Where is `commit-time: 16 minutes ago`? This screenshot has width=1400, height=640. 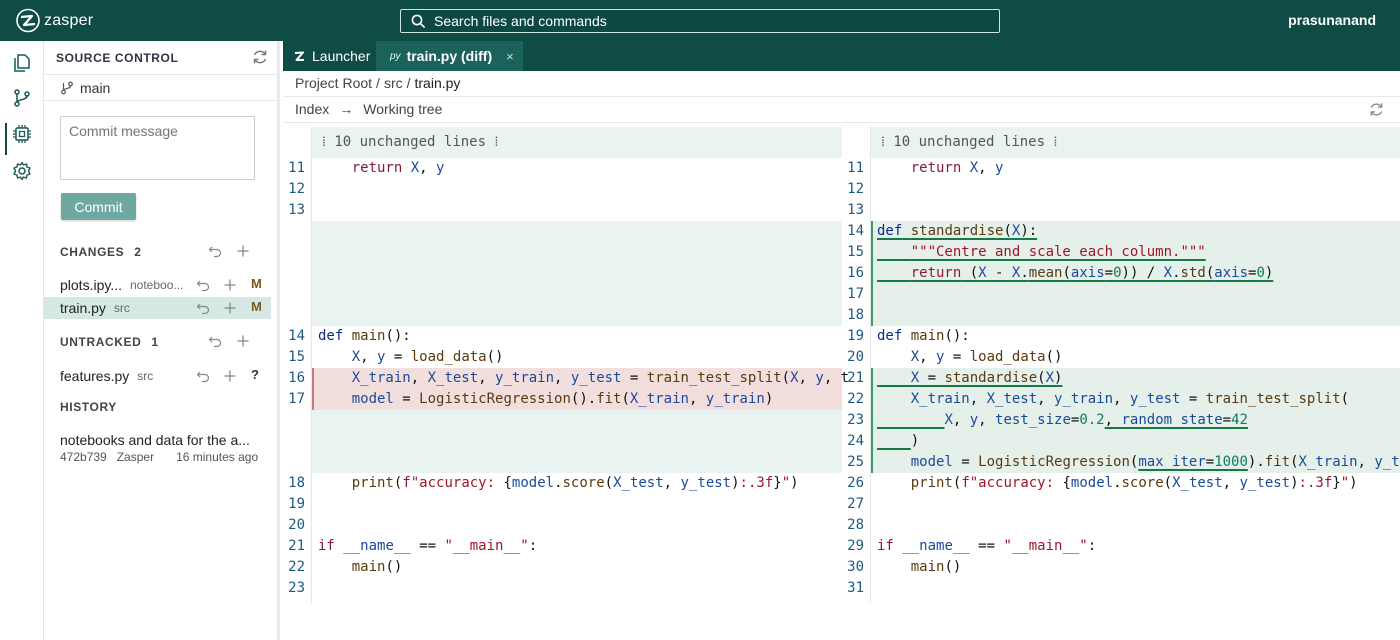 commit-time: 16 minutes ago is located at coordinates (217, 457).